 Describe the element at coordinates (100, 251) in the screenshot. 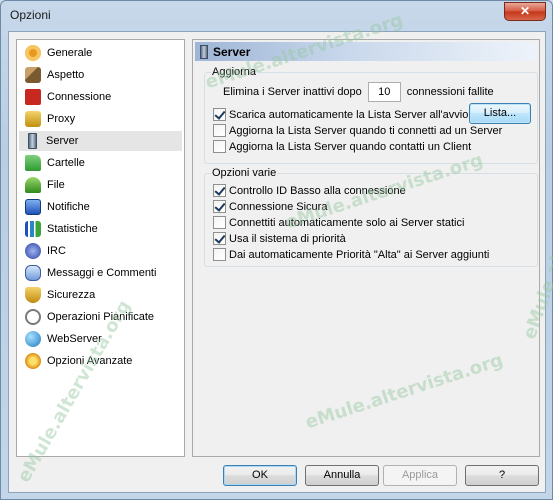

I see `sidebar-item-irc: IRC` at that location.